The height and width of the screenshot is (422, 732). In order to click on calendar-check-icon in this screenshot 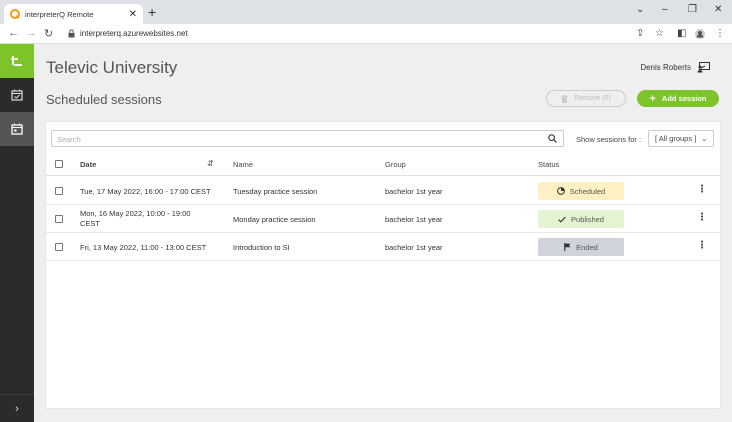, I will do `click(17, 95)`.